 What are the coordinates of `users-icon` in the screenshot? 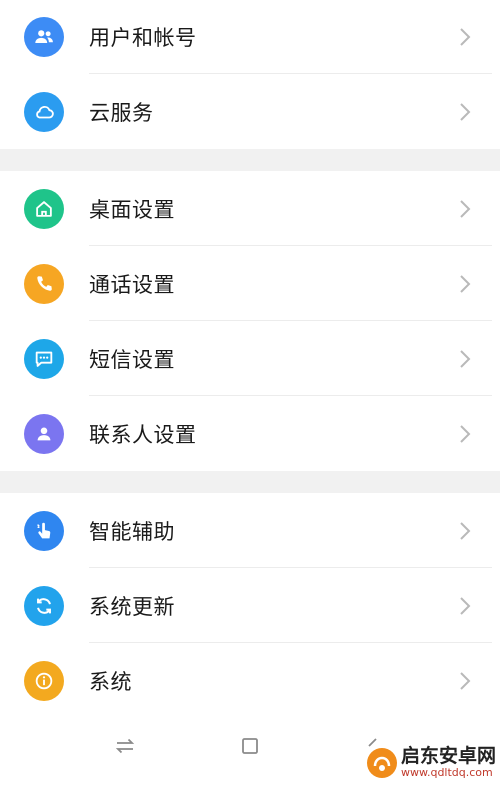 It's located at (44, 37).